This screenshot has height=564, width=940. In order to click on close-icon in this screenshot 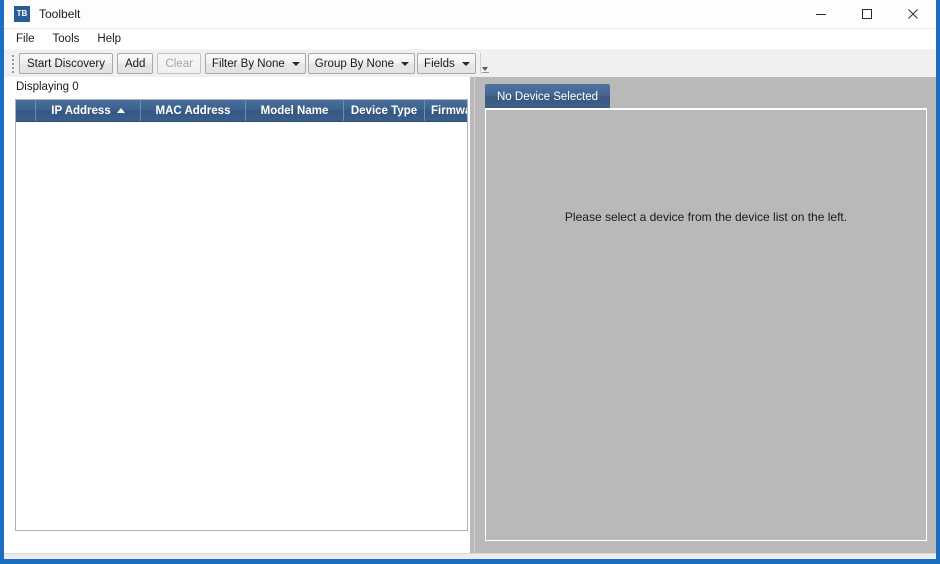, I will do `click(913, 14)`.